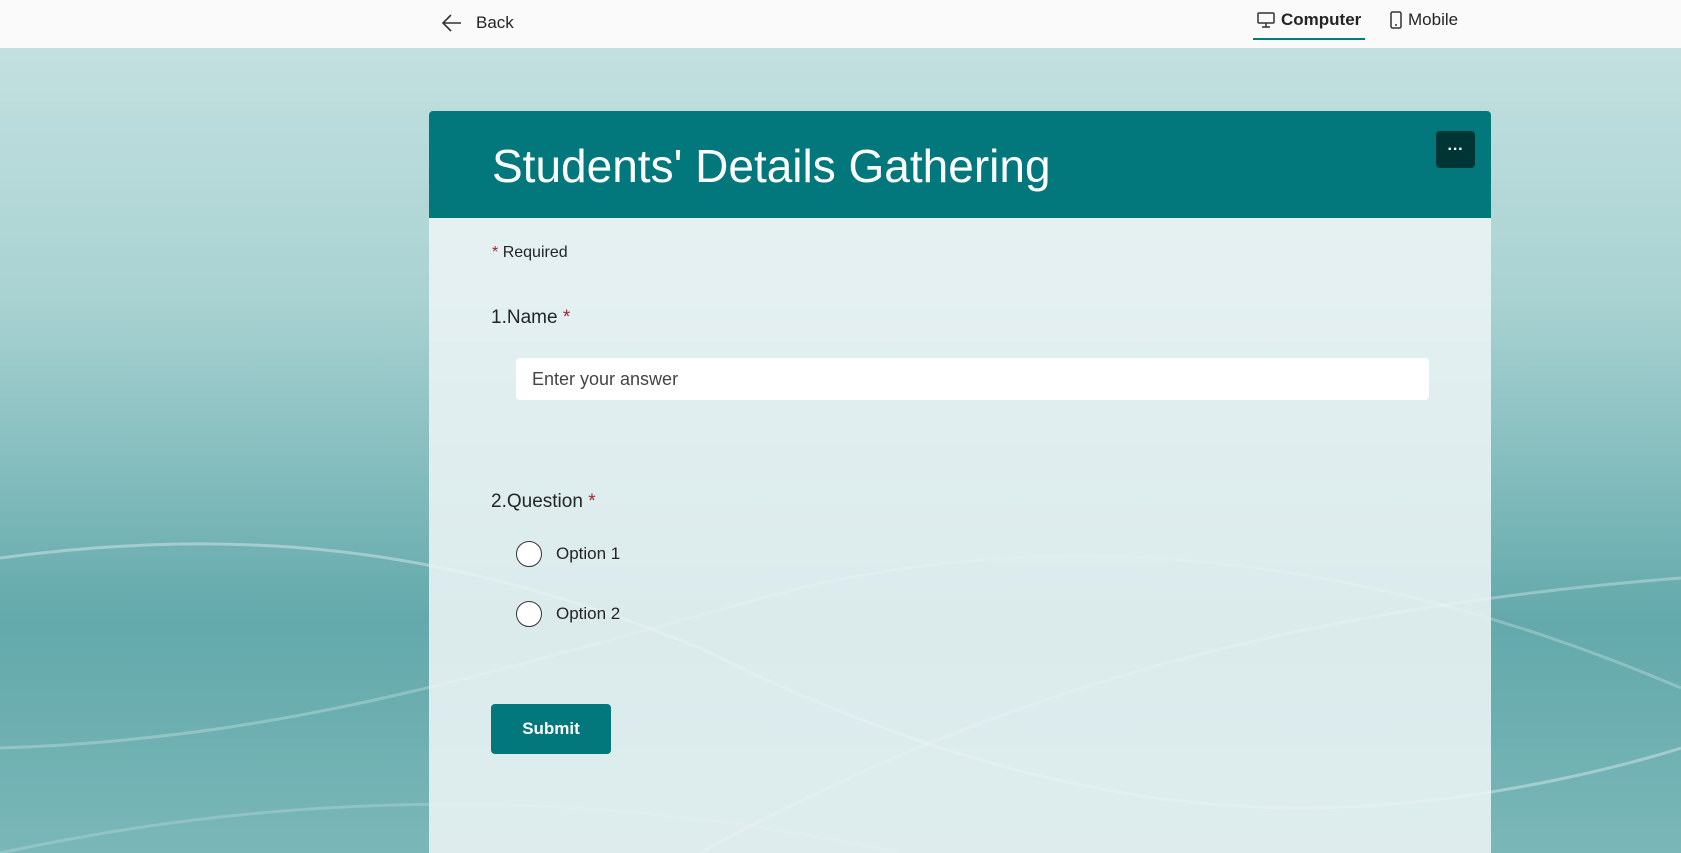  Describe the element at coordinates (588, 553) in the screenshot. I see `option-label: Option 1` at that location.